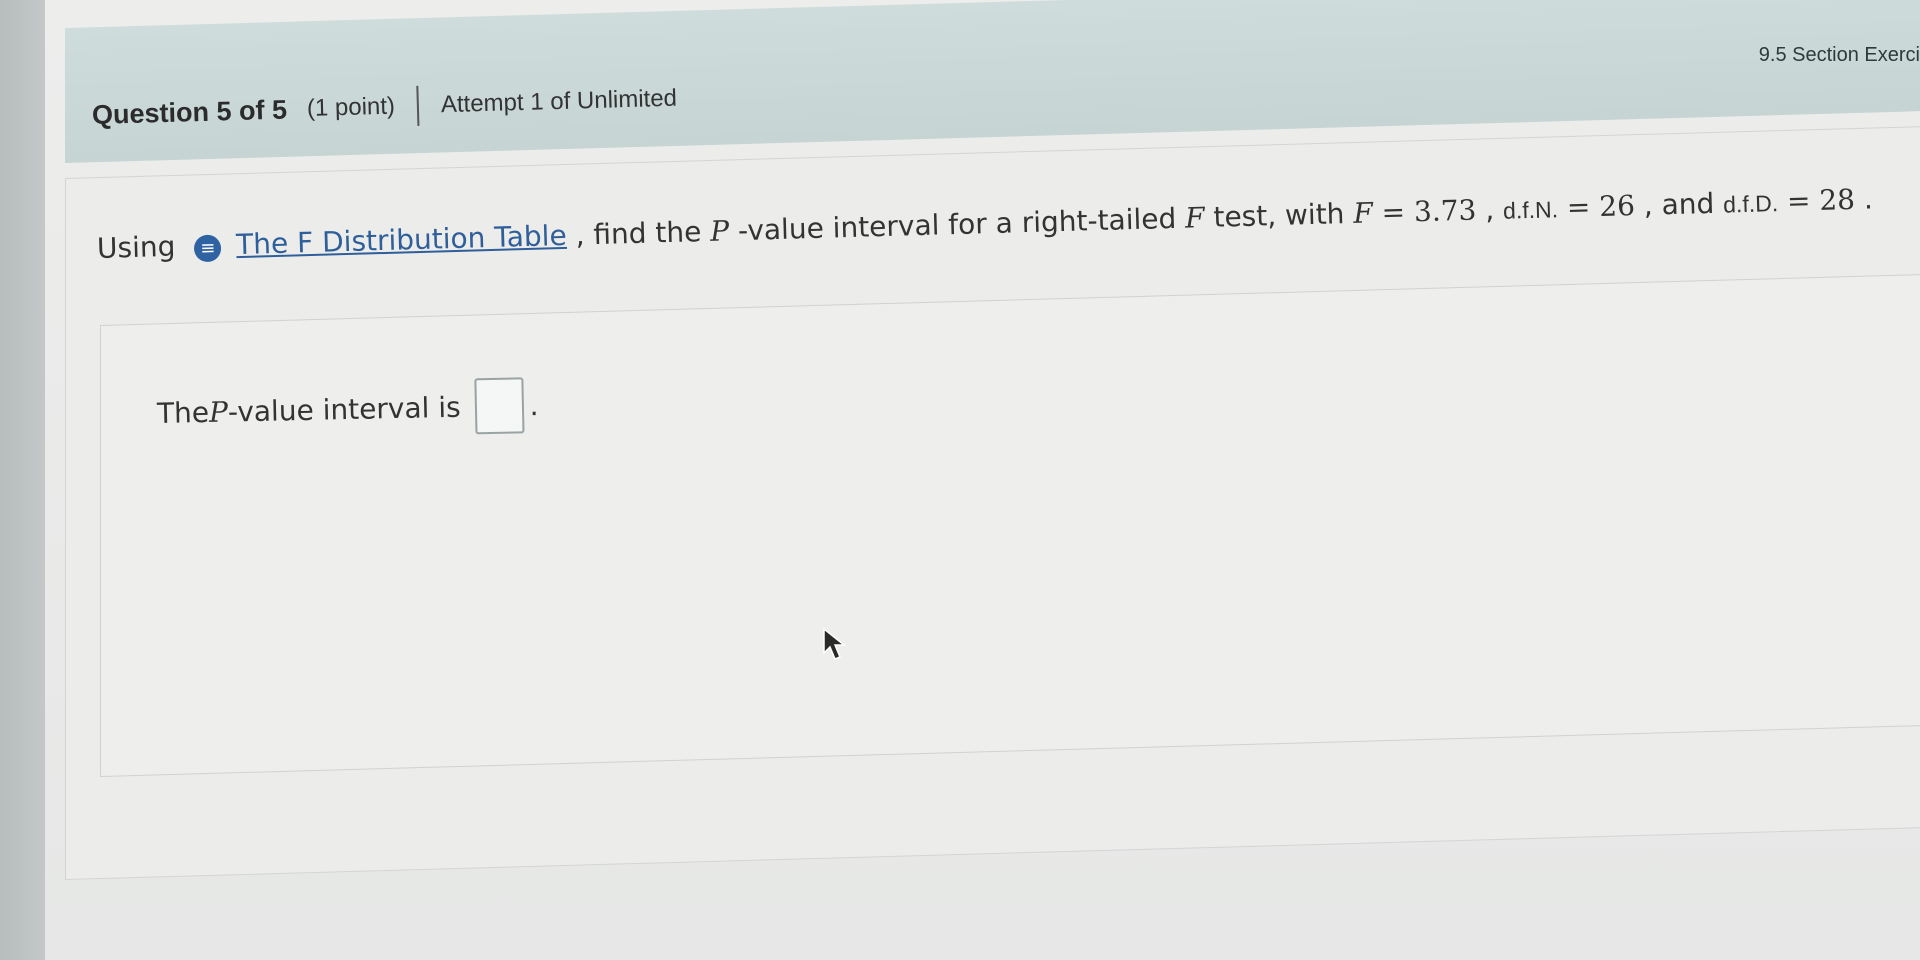  What do you see at coordinates (1393, 212) in the screenshot?
I see `f-equals: =` at bounding box center [1393, 212].